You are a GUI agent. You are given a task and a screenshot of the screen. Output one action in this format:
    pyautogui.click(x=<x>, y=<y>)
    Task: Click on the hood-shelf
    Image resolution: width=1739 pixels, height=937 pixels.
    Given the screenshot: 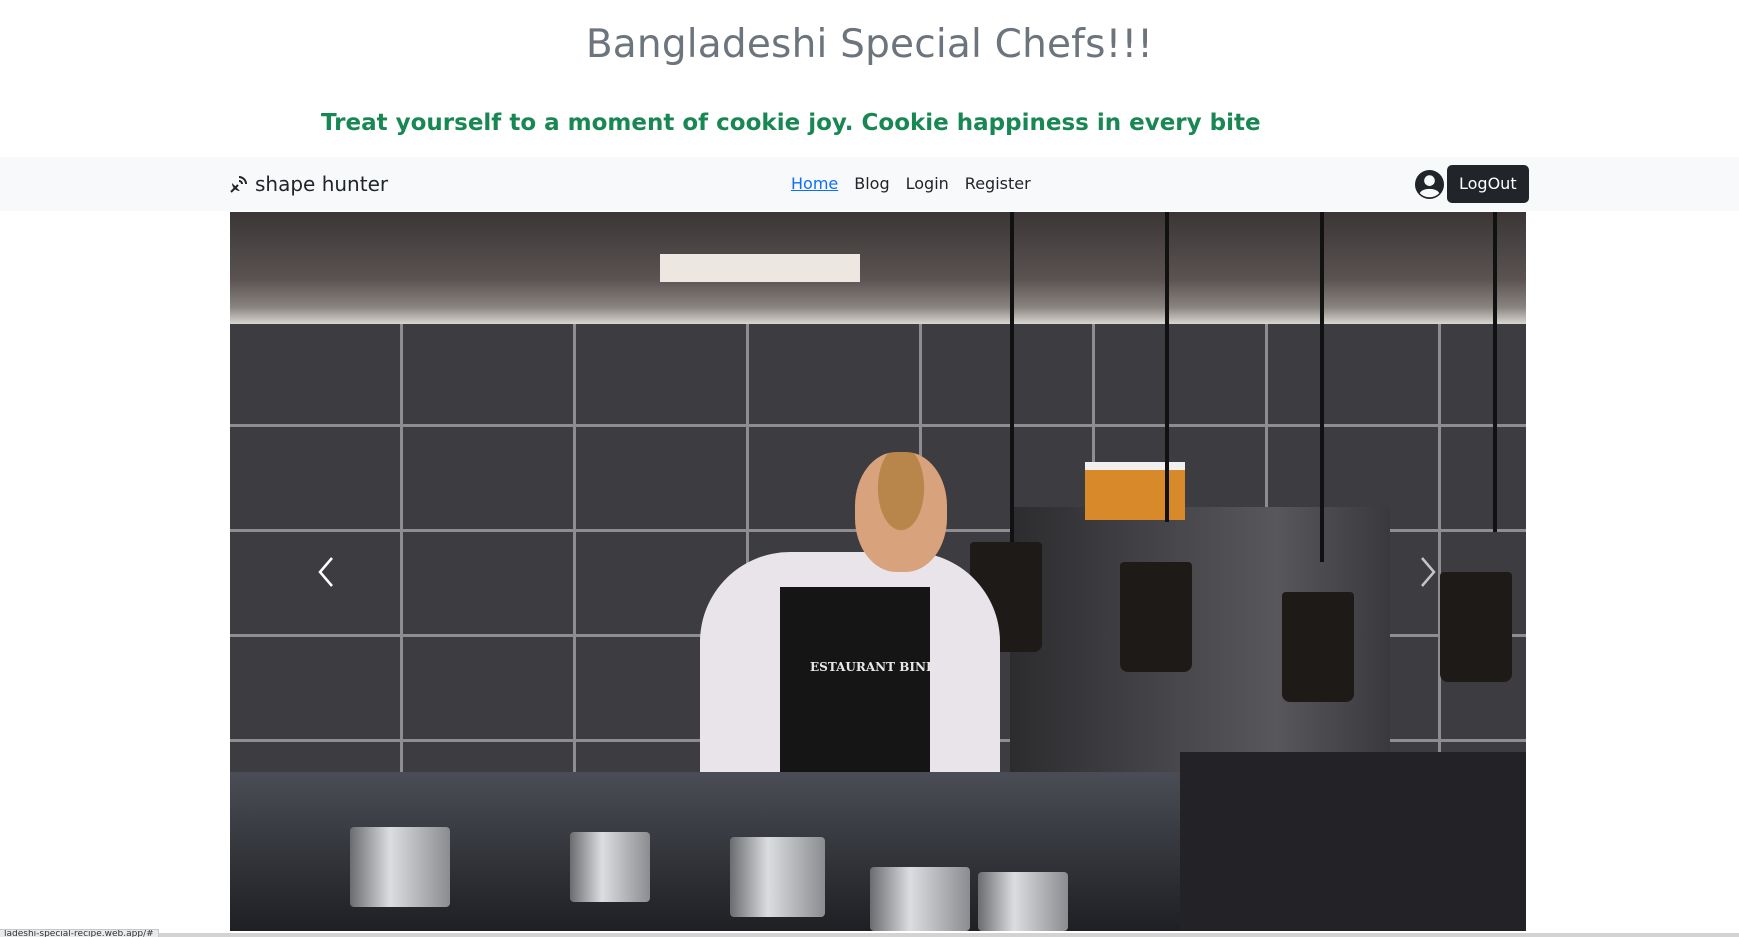 What is the action you would take?
    pyautogui.click(x=760, y=268)
    